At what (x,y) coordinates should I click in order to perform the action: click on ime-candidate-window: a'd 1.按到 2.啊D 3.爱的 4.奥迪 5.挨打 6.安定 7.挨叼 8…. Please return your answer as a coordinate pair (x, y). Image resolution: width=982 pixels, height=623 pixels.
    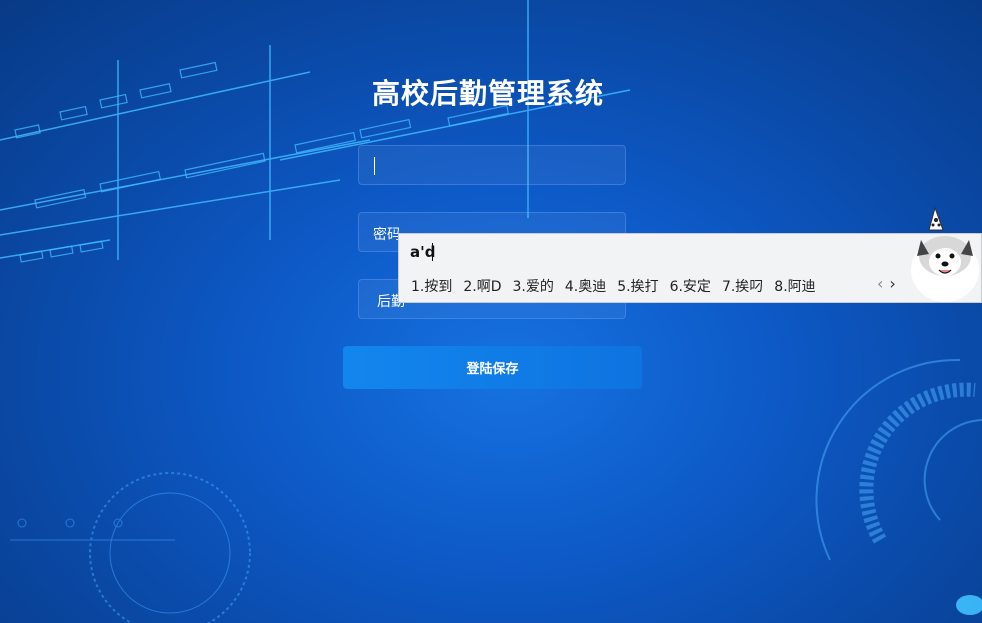
    Looking at the image, I should click on (690, 254).